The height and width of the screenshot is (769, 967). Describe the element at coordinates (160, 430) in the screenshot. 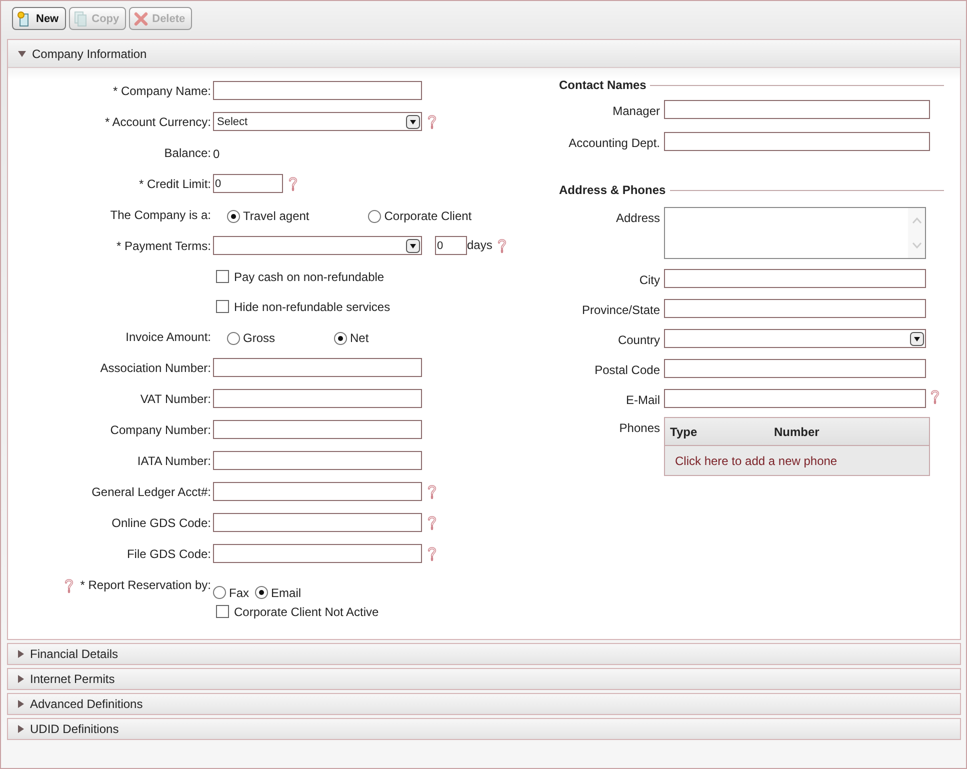

I see `field-label: Company Number:` at that location.